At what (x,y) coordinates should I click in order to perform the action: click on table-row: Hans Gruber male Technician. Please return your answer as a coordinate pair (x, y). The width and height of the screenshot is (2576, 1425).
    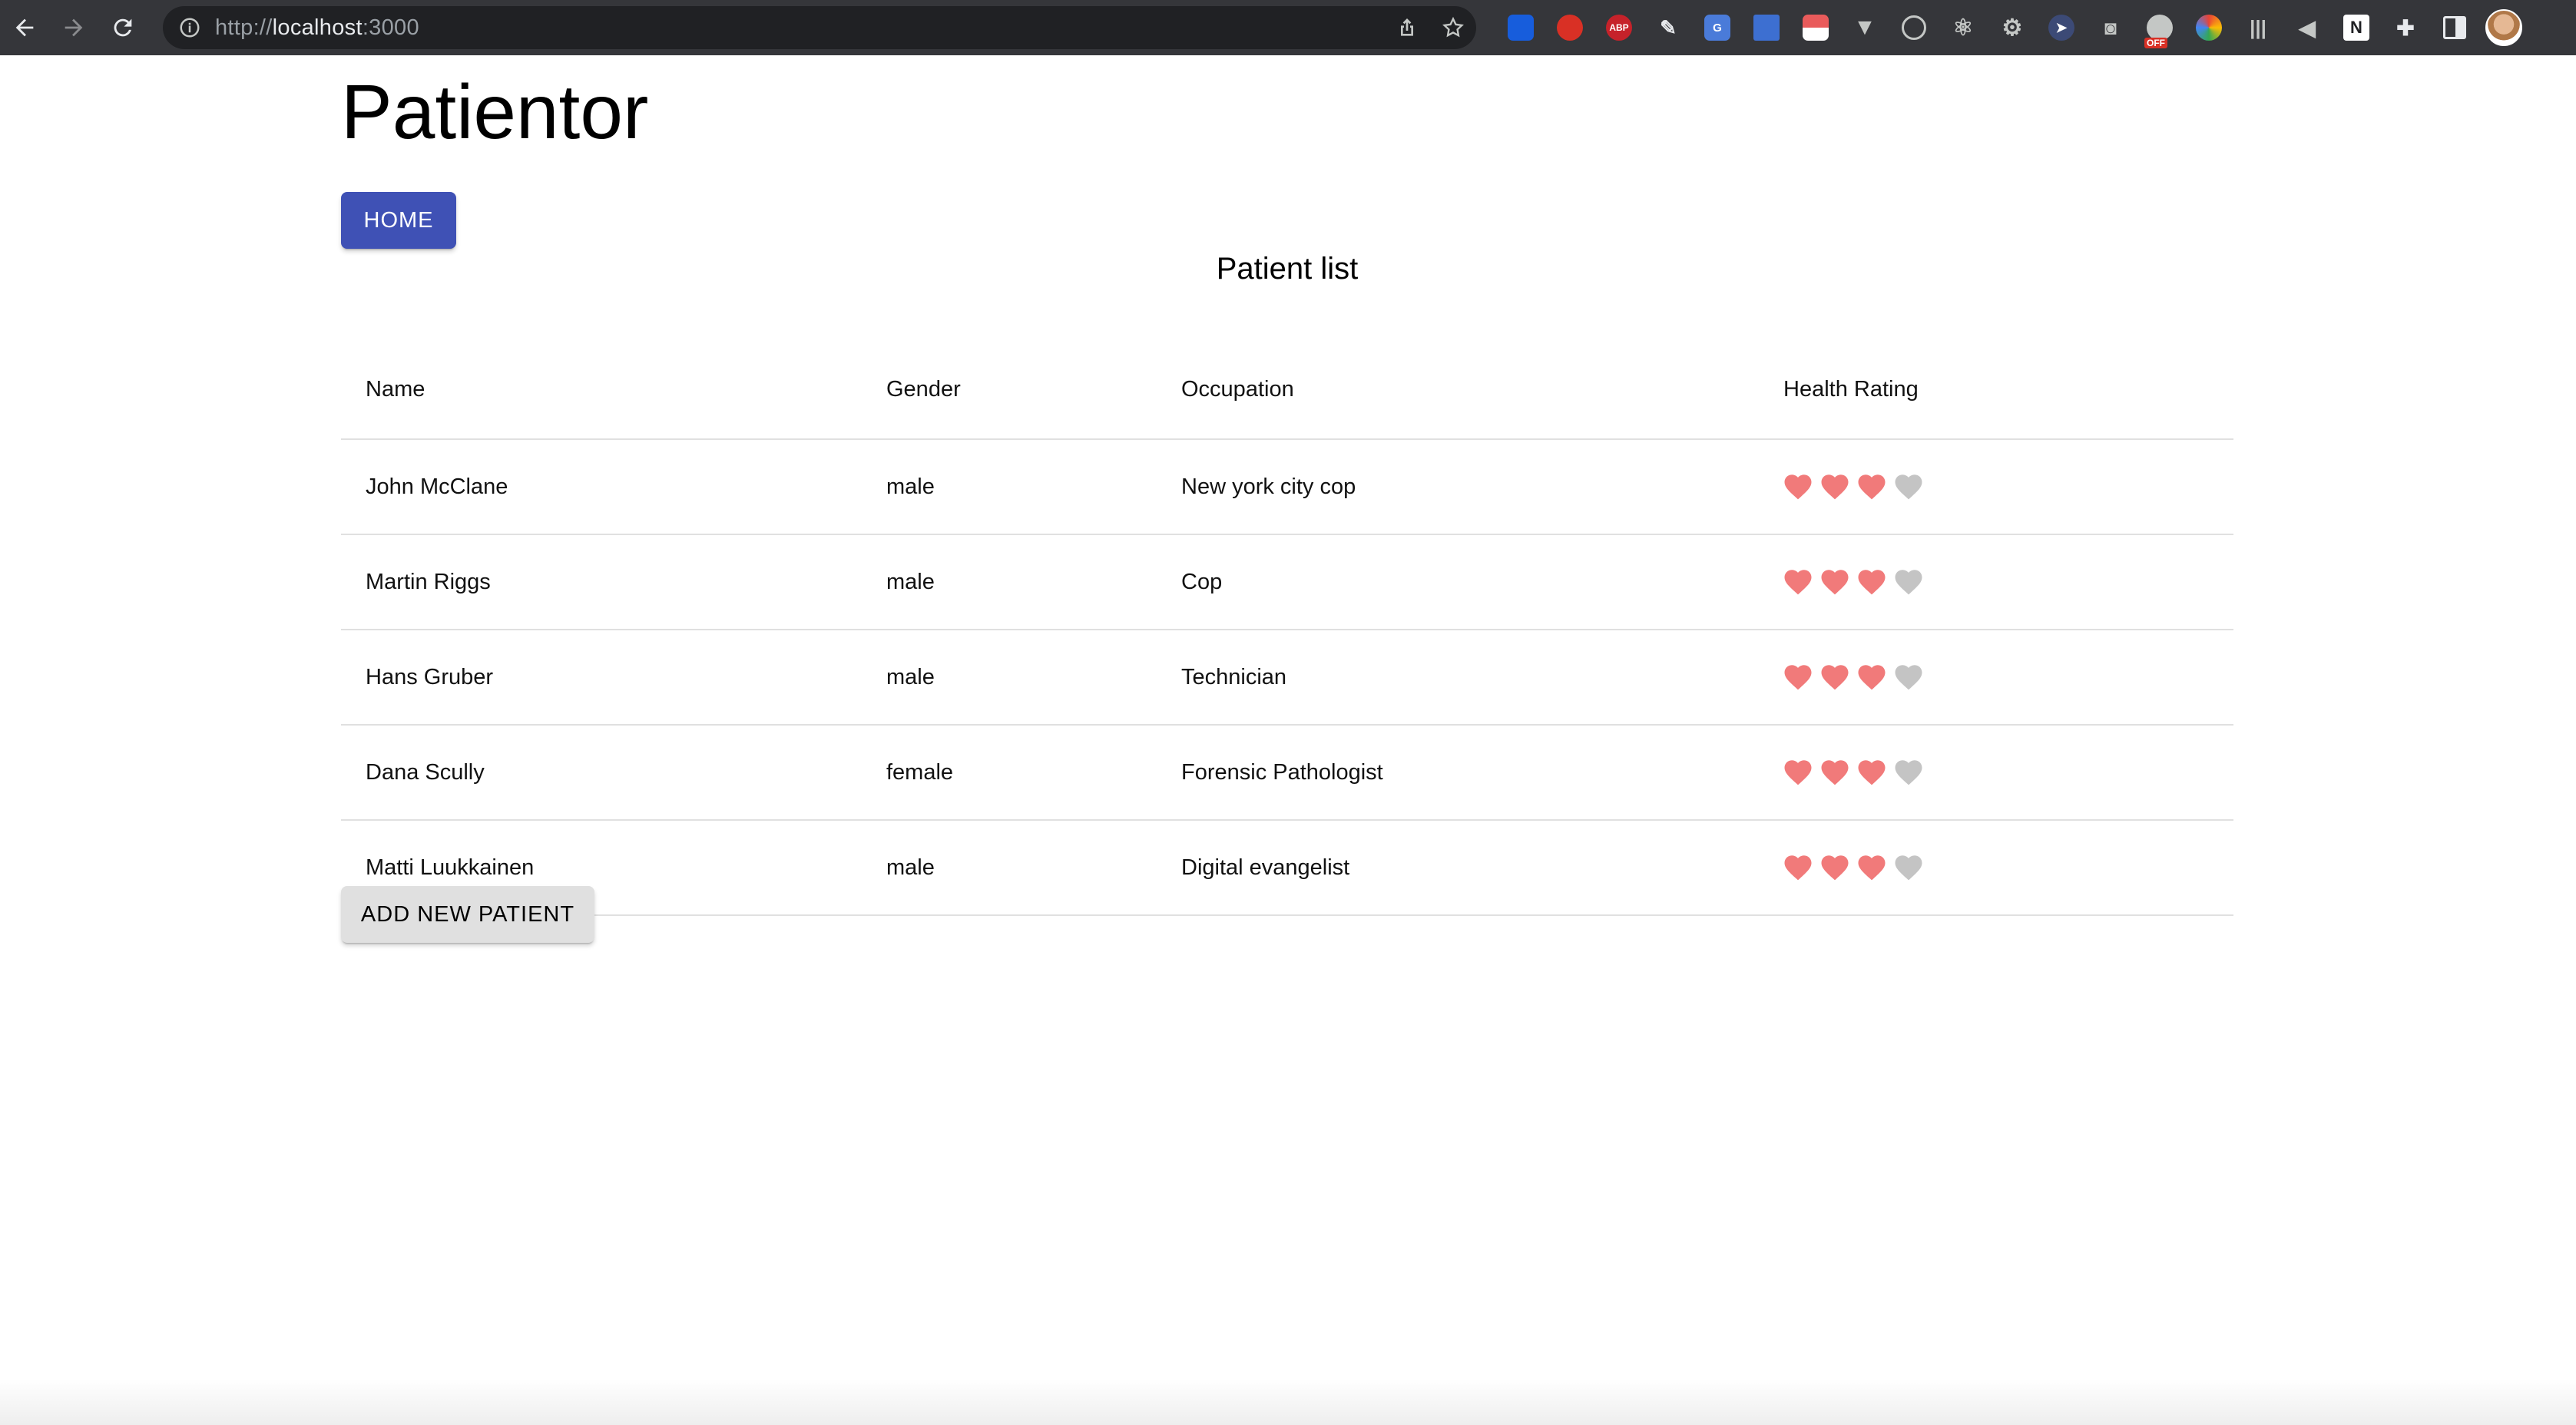
    Looking at the image, I should click on (1287, 678).